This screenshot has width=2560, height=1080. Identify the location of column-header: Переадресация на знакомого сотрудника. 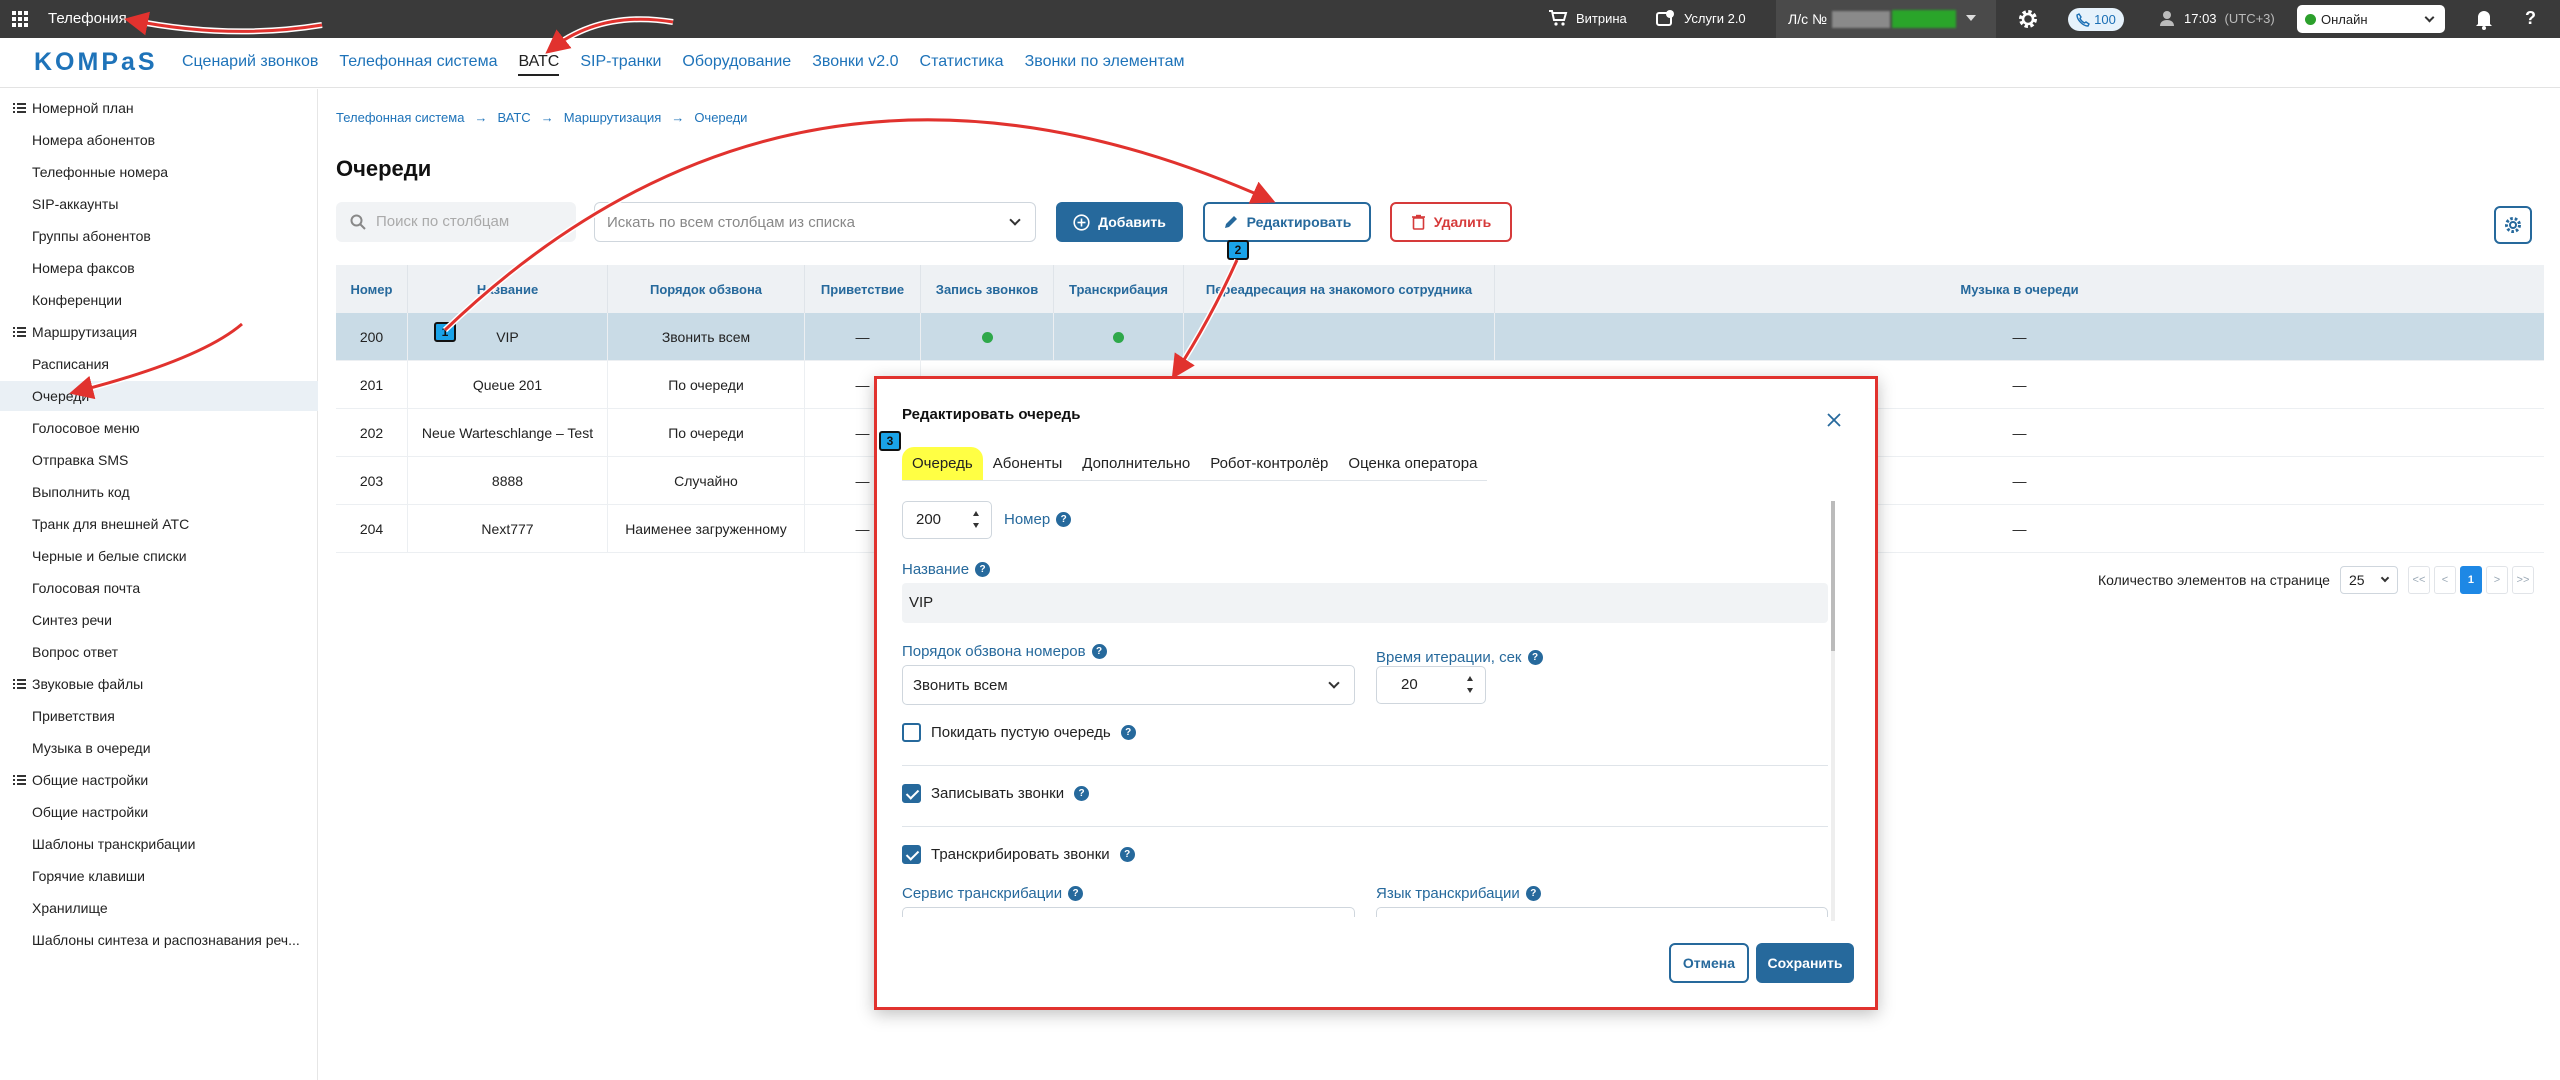
(1339, 289).